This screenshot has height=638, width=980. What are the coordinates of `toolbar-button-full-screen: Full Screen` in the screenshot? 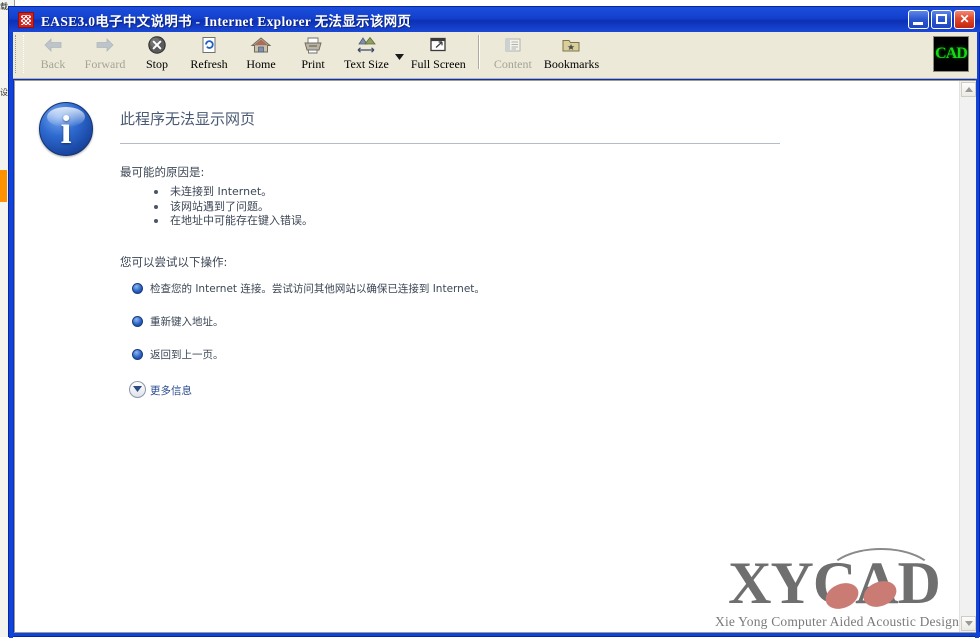 It's located at (438, 54).